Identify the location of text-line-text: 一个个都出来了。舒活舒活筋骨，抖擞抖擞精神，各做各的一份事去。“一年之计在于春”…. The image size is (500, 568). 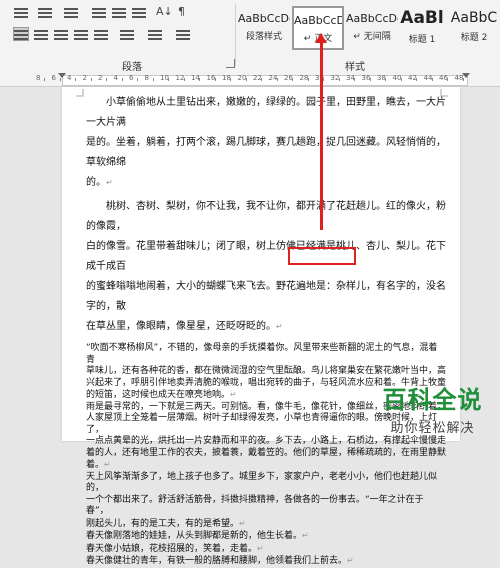
(255, 505).